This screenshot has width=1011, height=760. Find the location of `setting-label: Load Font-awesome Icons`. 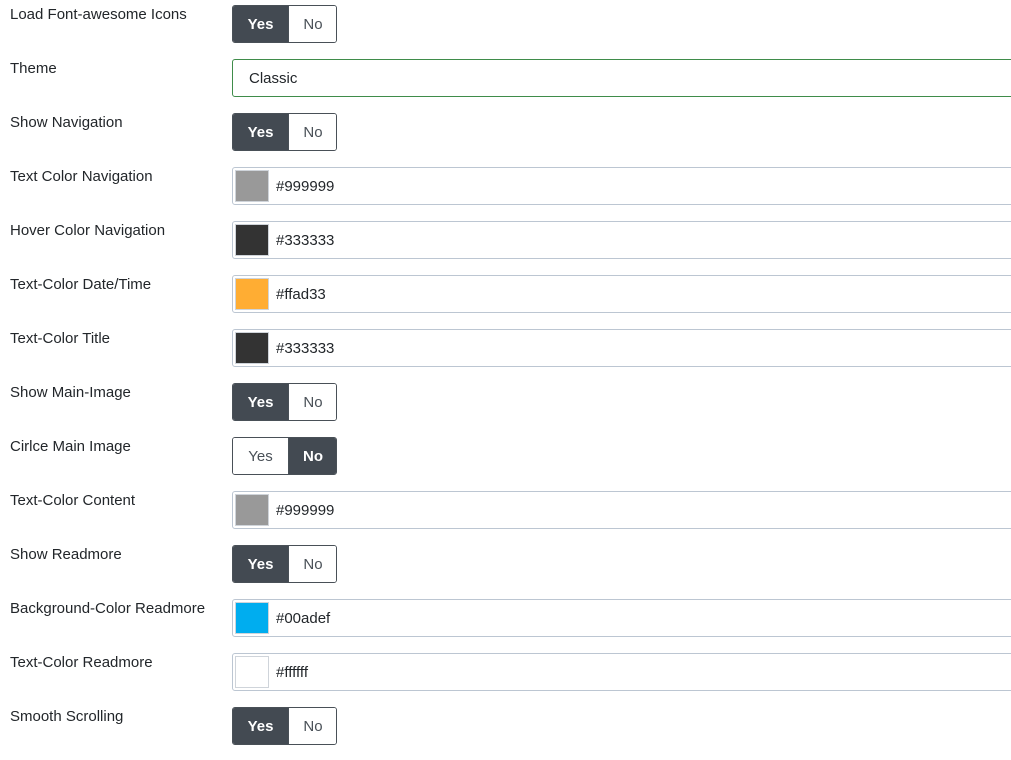

setting-label: Load Font-awesome Icons is located at coordinates (98, 14).